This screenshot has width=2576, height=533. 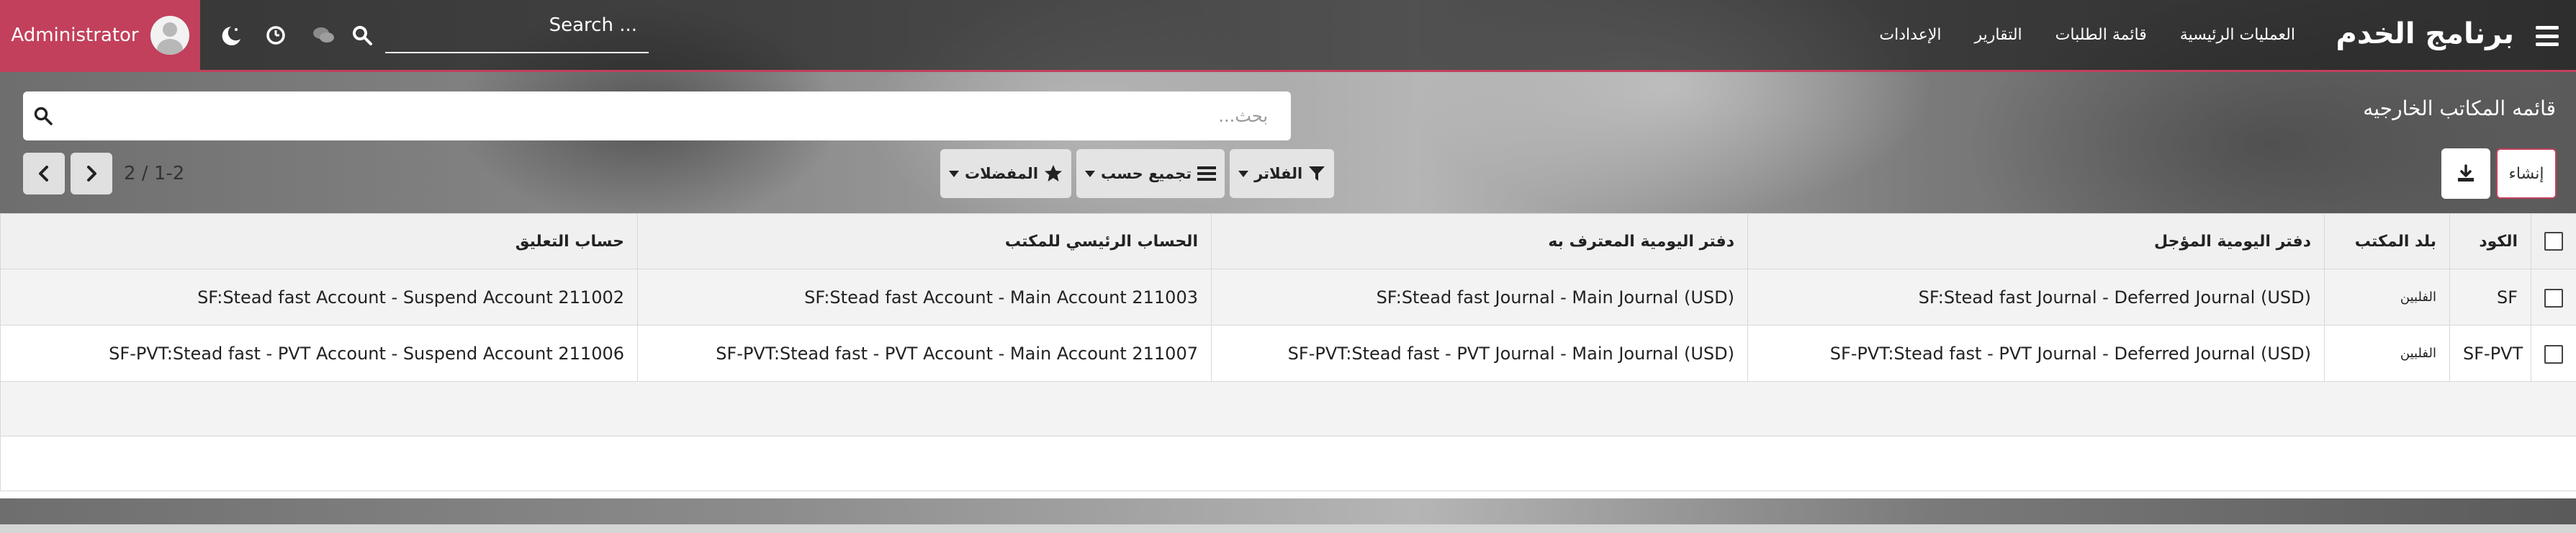 I want to click on group-by-dropdown: تجميع حسب, so click(x=1150, y=173).